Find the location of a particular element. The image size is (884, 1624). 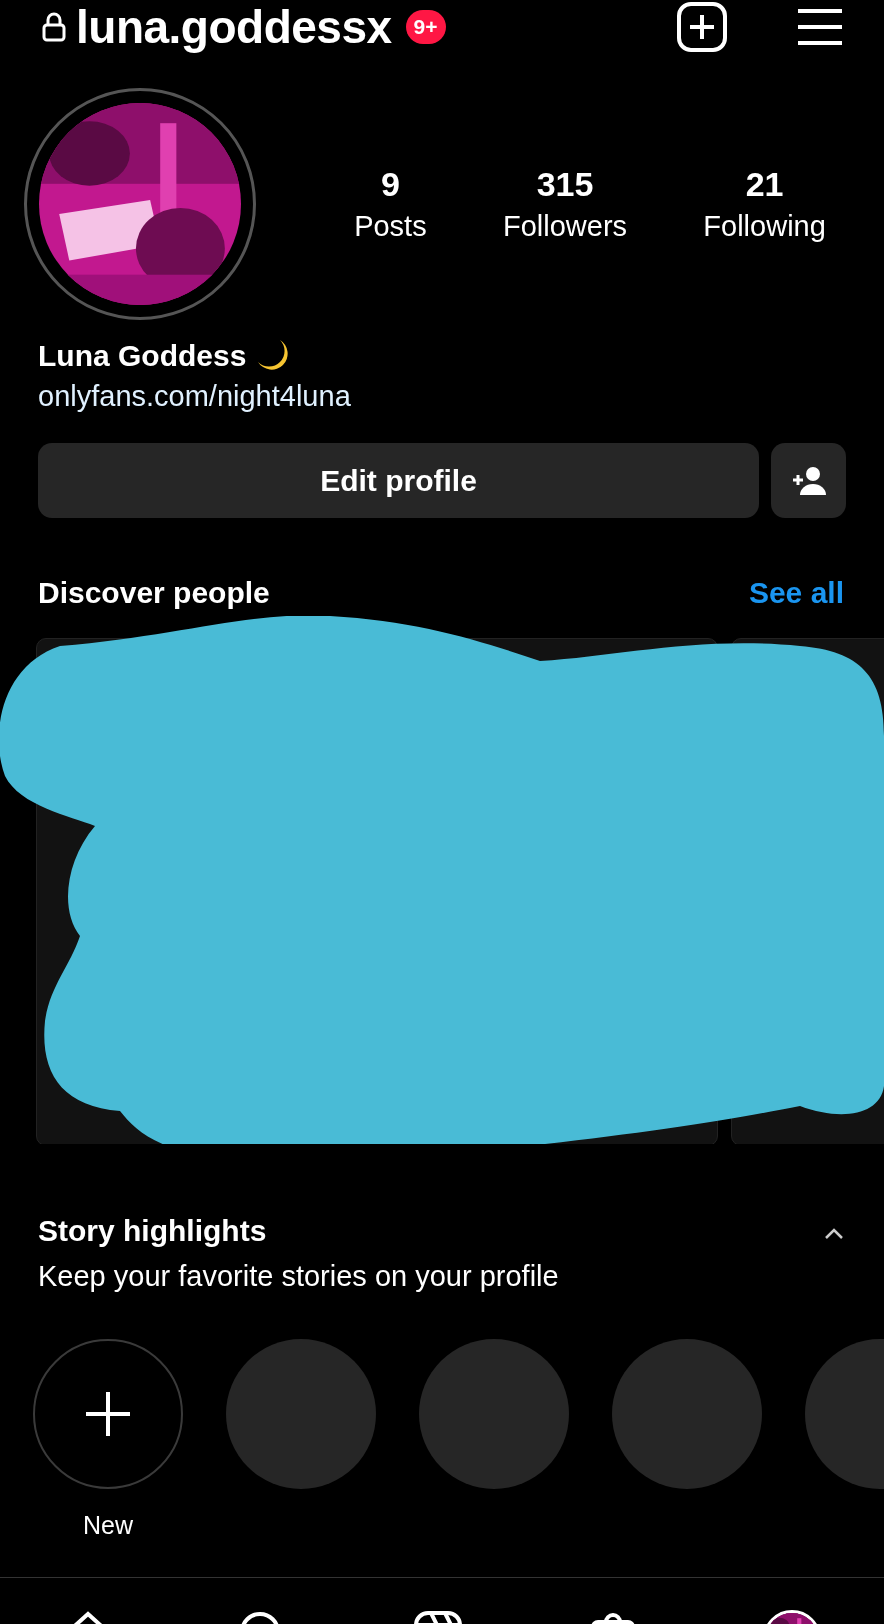

section-subtitle: Keep your favorite stories on your profile is located at coordinates (298, 1276).